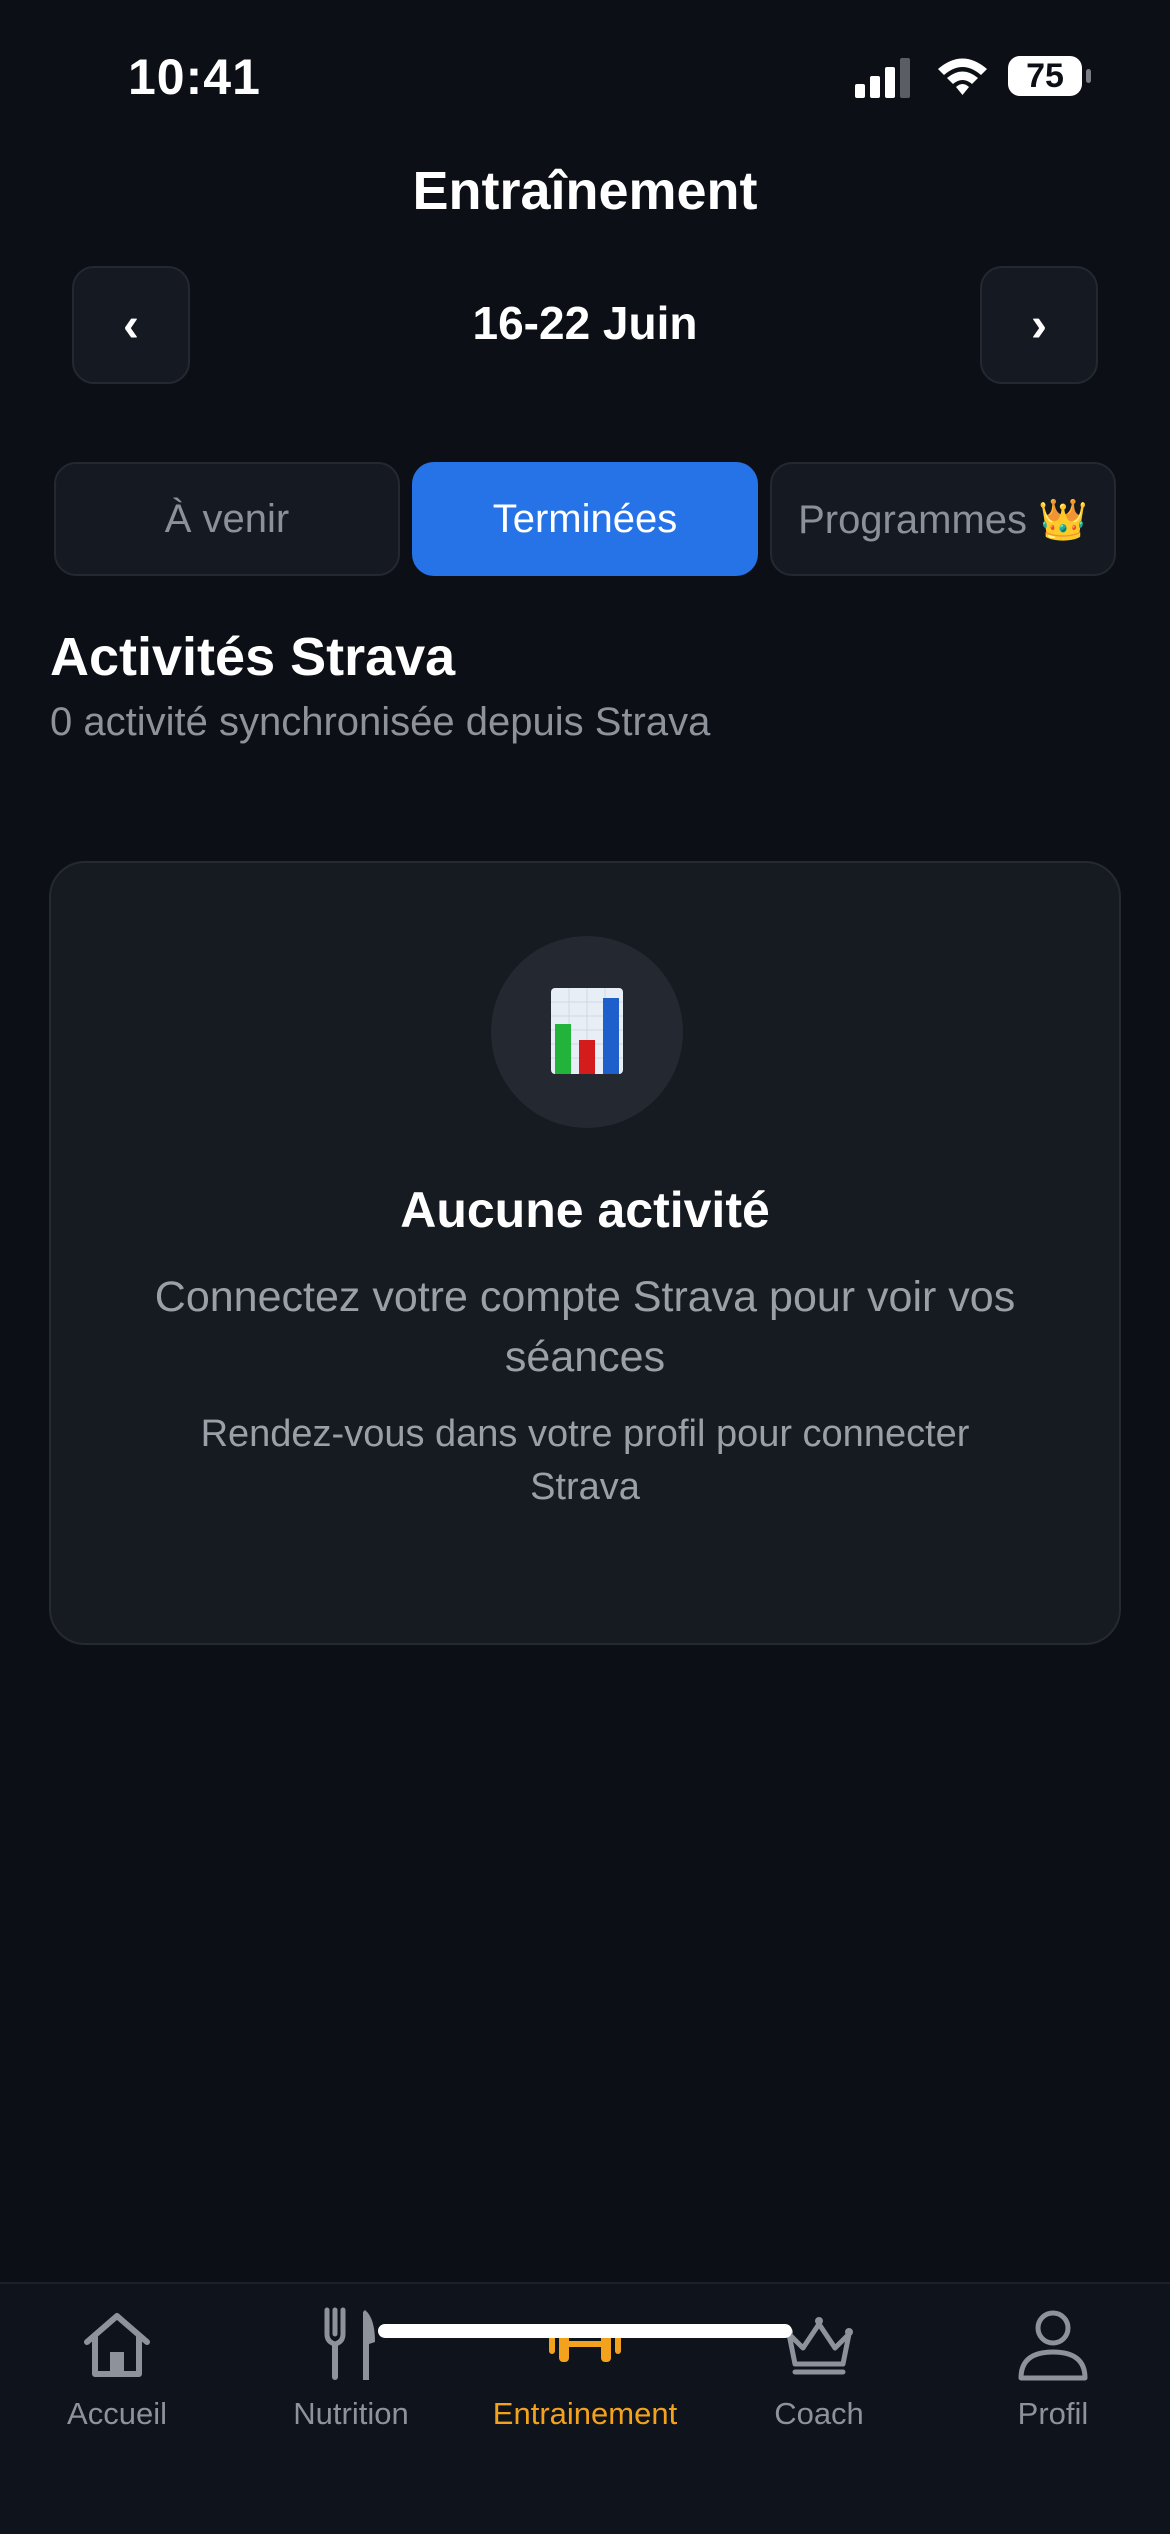  I want to click on week-range-label: 16-22 Juin, so click(585, 323).